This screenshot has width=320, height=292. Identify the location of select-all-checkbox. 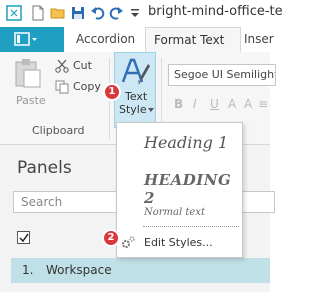
(23, 237).